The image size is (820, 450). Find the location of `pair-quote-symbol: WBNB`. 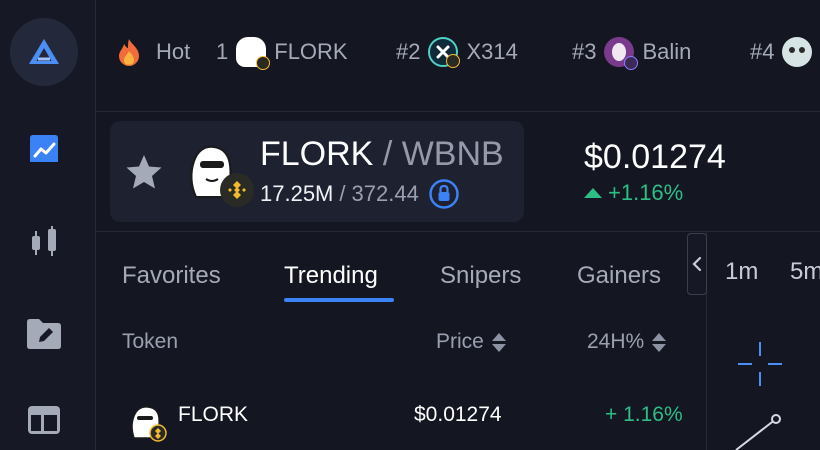

pair-quote-symbol: WBNB is located at coordinates (452, 154).